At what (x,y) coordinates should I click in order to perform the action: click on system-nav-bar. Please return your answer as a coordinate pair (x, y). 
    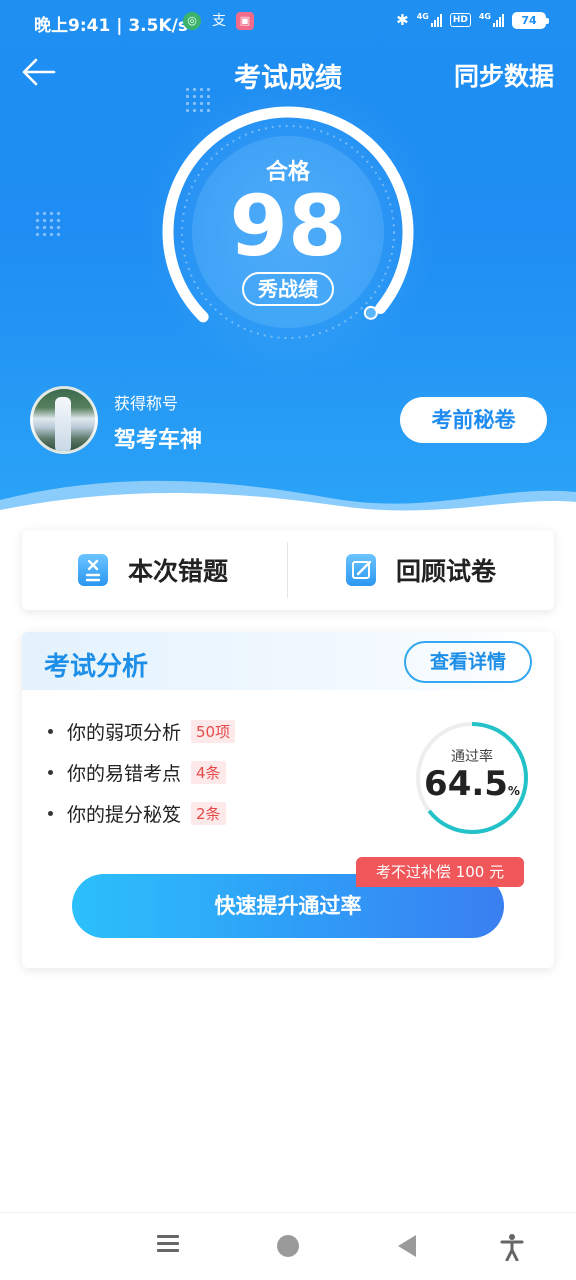
    Looking at the image, I should click on (288, 1246).